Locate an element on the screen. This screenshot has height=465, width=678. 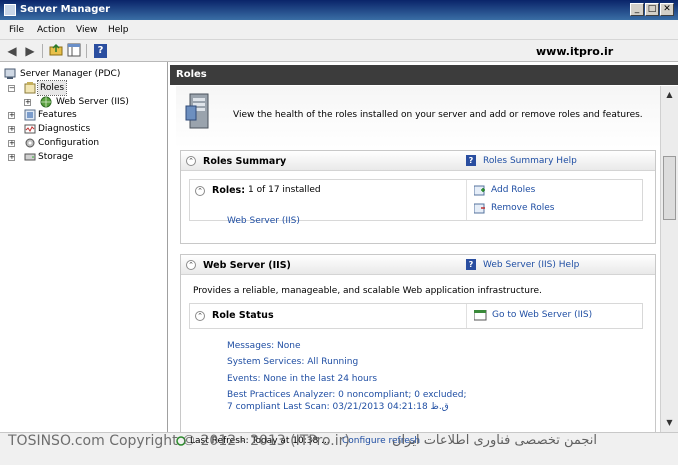
back-arrow-icon: ◀ is located at coordinates (12, 51).